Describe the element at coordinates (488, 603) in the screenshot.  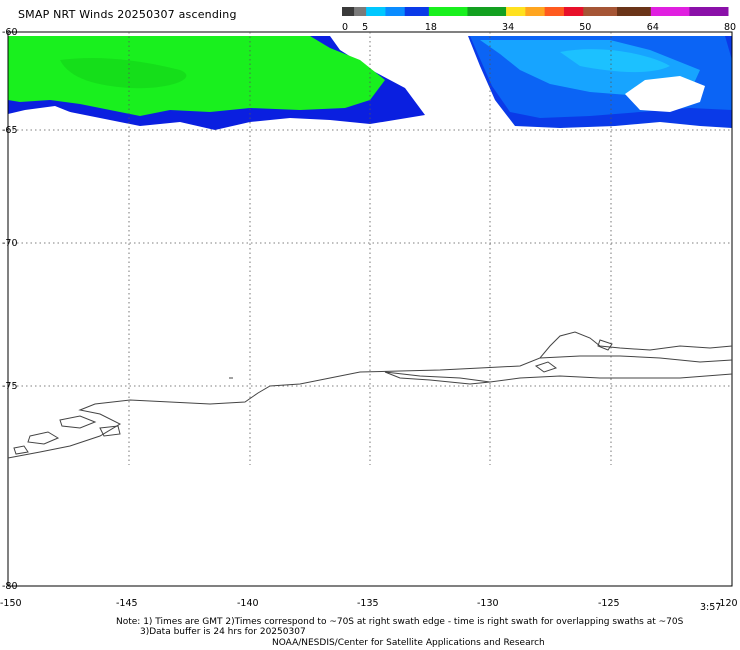
I see `lon-label: -130` at that location.